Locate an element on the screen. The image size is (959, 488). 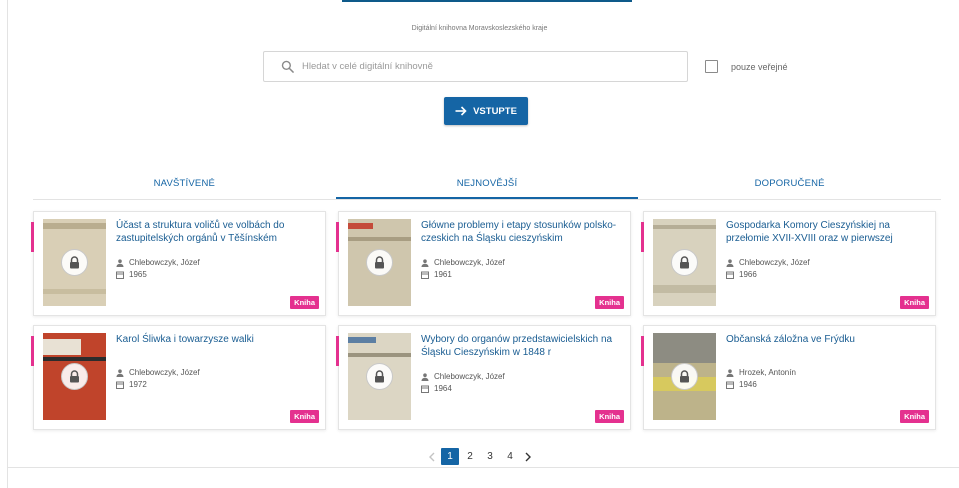
public-only-checkbox: pouze veřejné is located at coordinates (746, 66).